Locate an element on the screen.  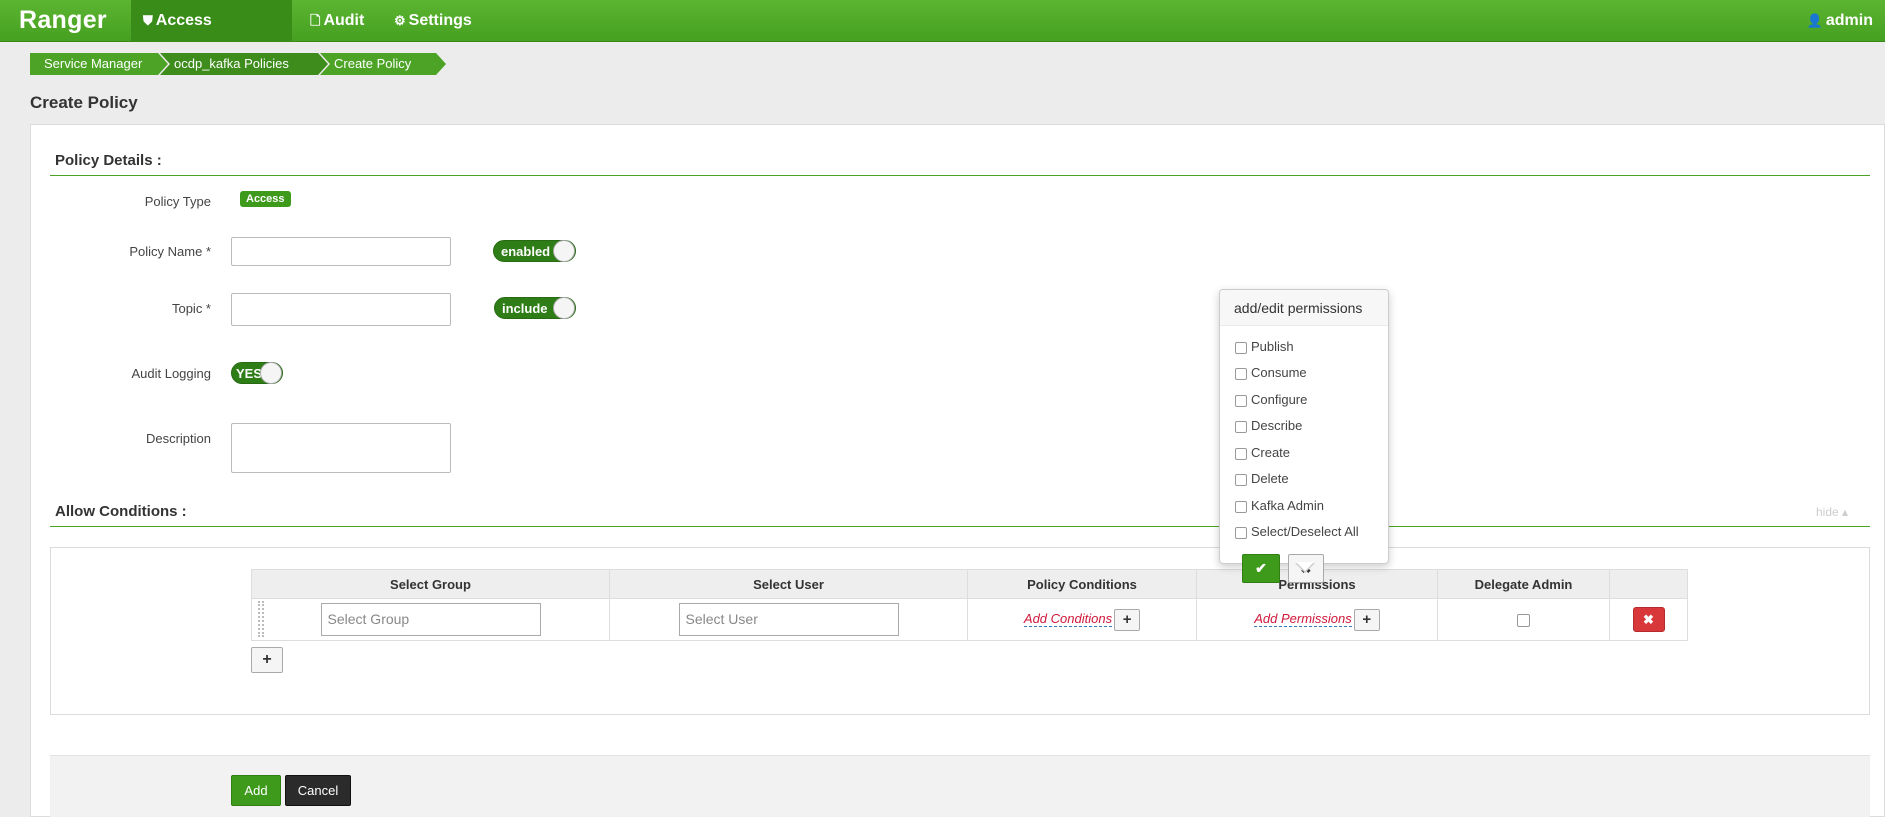
user-icon: 👤 is located at coordinates (1814, 20).